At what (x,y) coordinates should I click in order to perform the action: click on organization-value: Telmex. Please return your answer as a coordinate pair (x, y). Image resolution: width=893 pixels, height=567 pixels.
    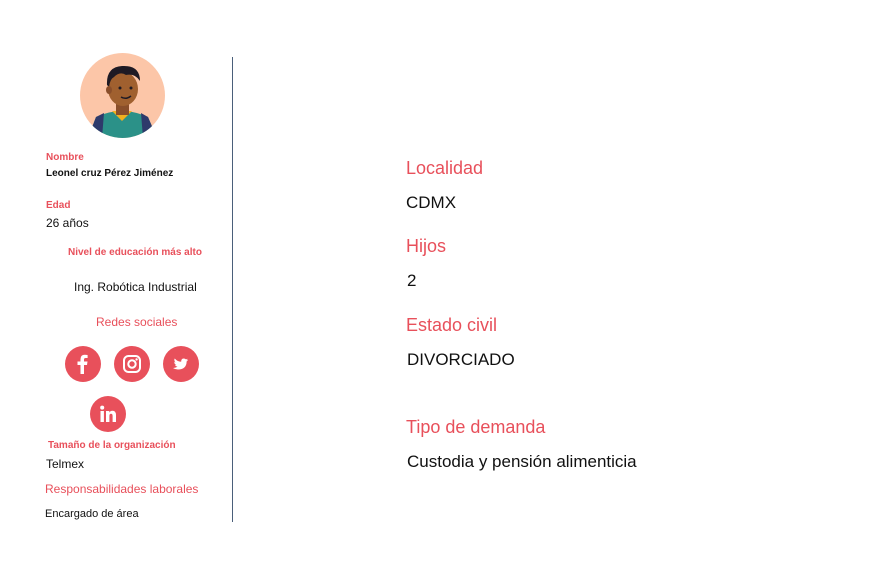
    Looking at the image, I should click on (65, 464).